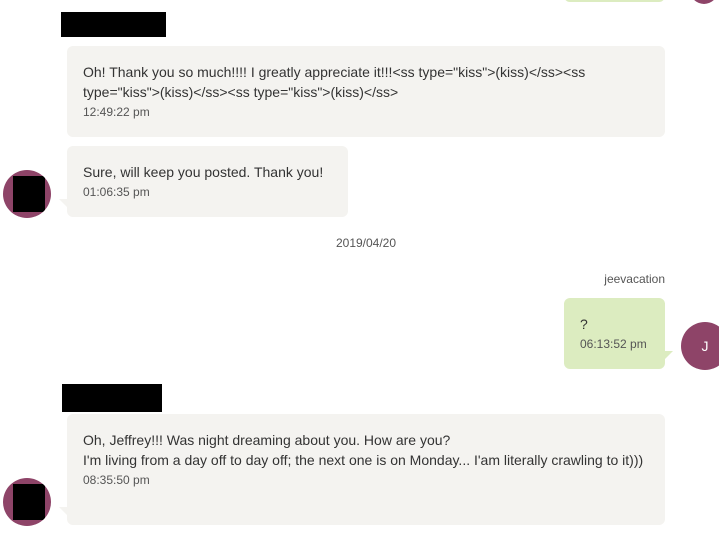  I want to click on message-timestamp: 06:13:52 pm, so click(613, 344).